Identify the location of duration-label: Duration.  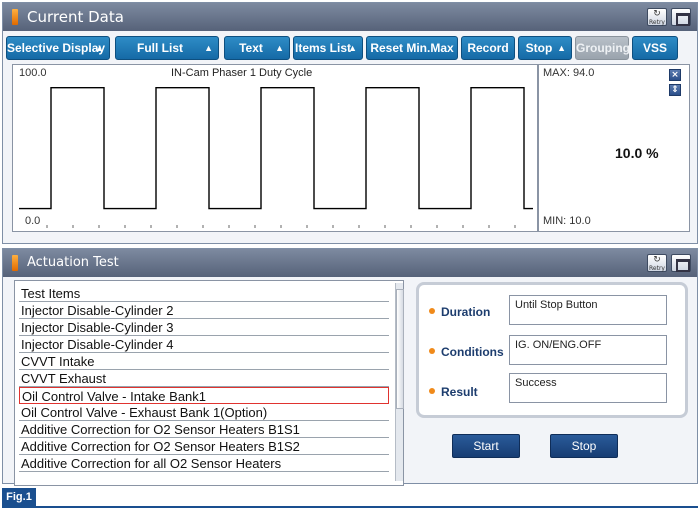
(459, 312).